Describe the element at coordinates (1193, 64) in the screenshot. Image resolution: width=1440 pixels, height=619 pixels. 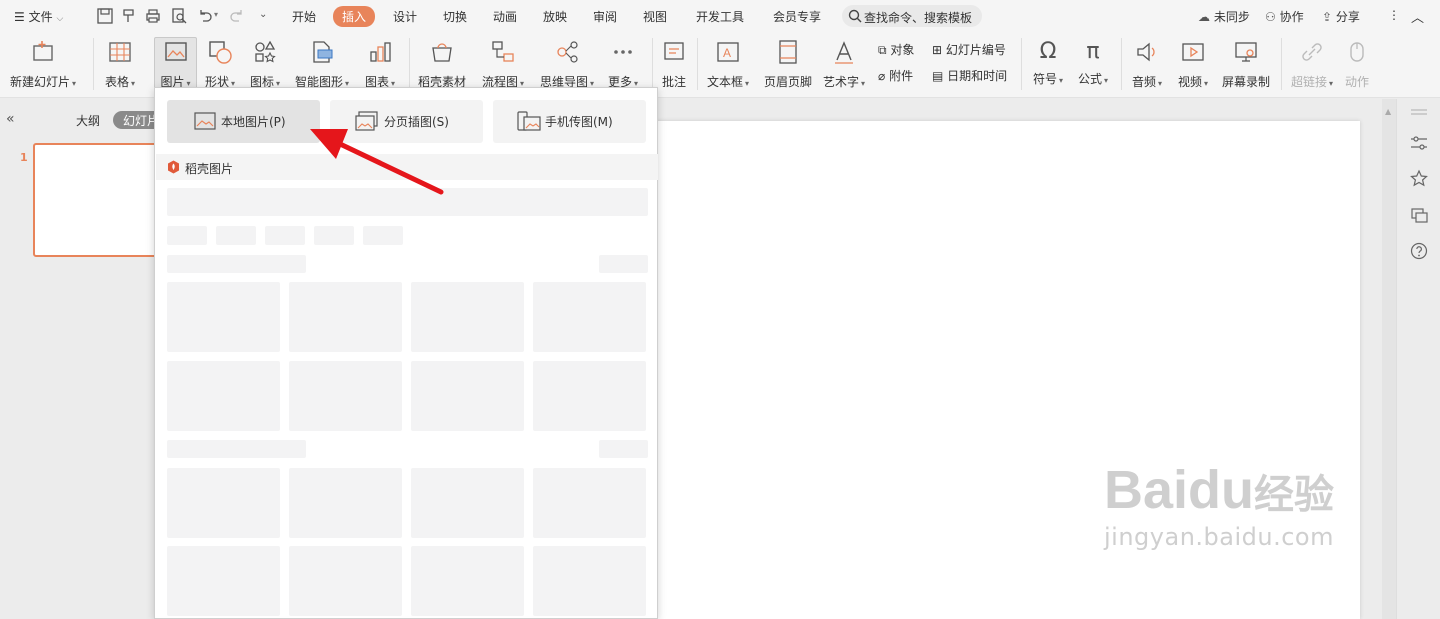
I see `video-button: 视频 ▾` at that location.